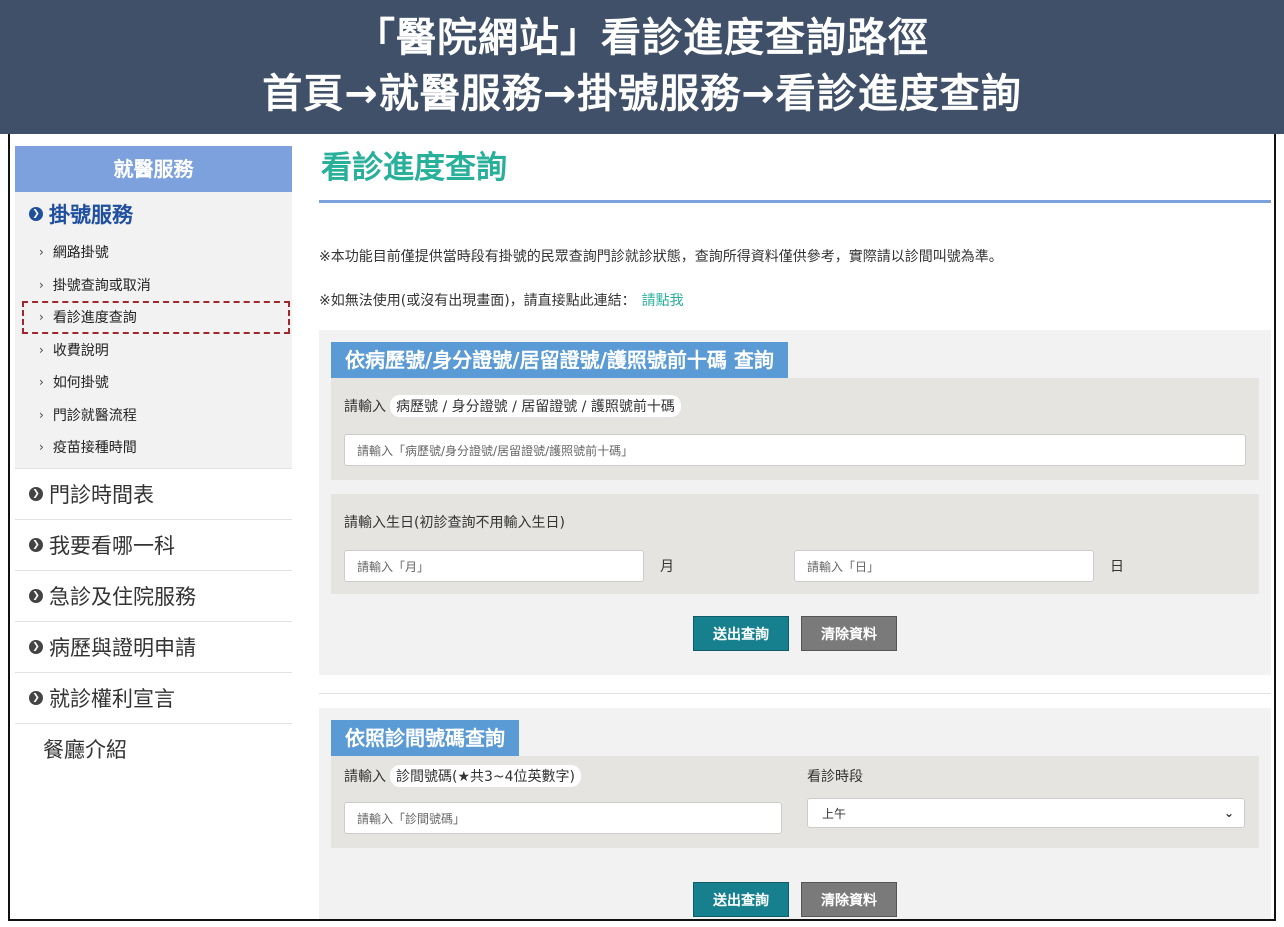 The image size is (1284, 927). I want to click on sidebar-item-label: 掛號服務, so click(91, 215).